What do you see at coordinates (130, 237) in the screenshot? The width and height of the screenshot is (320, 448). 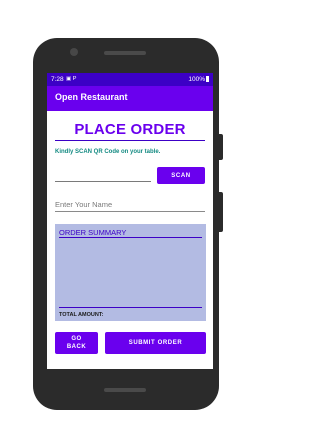 I see `summary-divider-top` at bounding box center [130, 237].